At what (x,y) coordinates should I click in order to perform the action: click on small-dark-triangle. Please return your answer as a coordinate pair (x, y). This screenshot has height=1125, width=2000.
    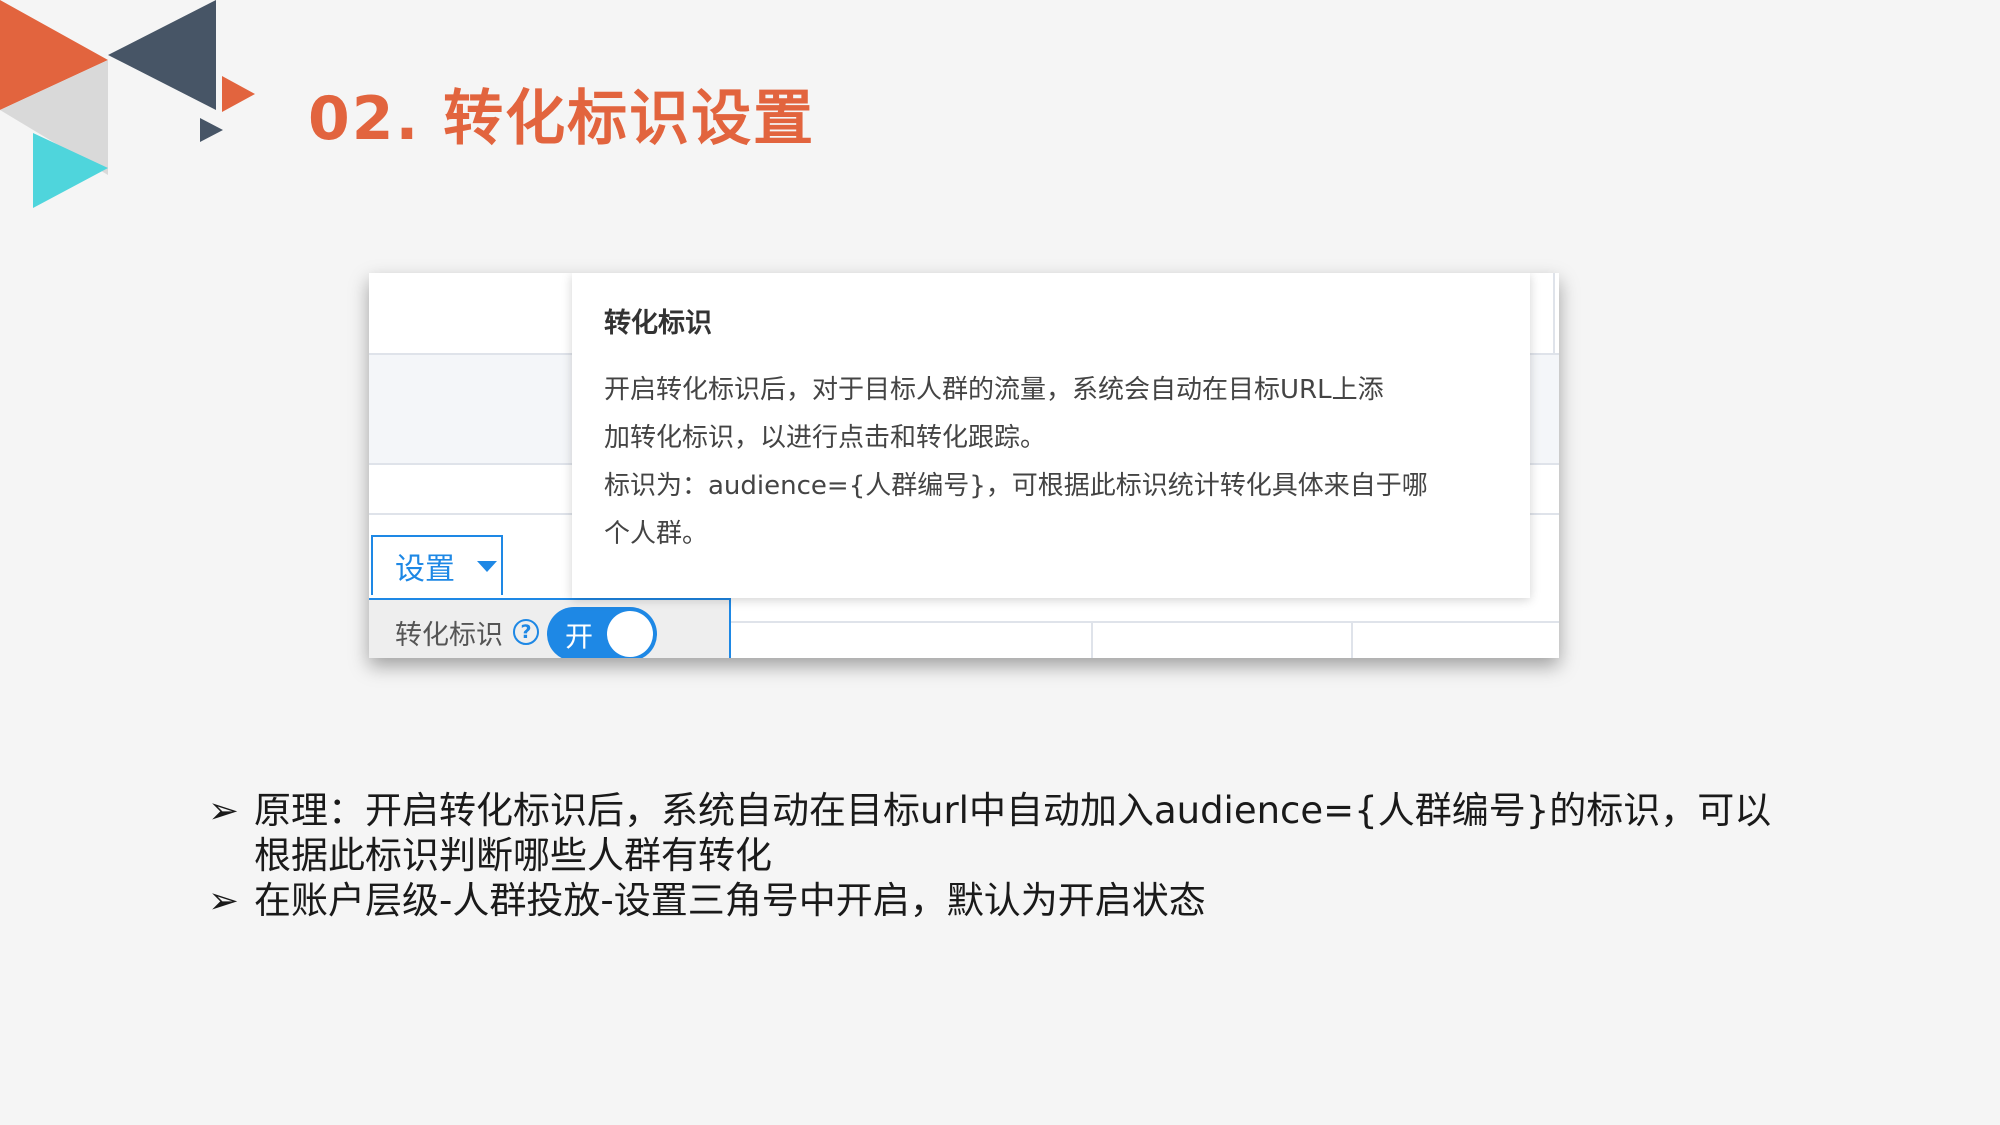
    Looking at the image, I should click on (211, 130).